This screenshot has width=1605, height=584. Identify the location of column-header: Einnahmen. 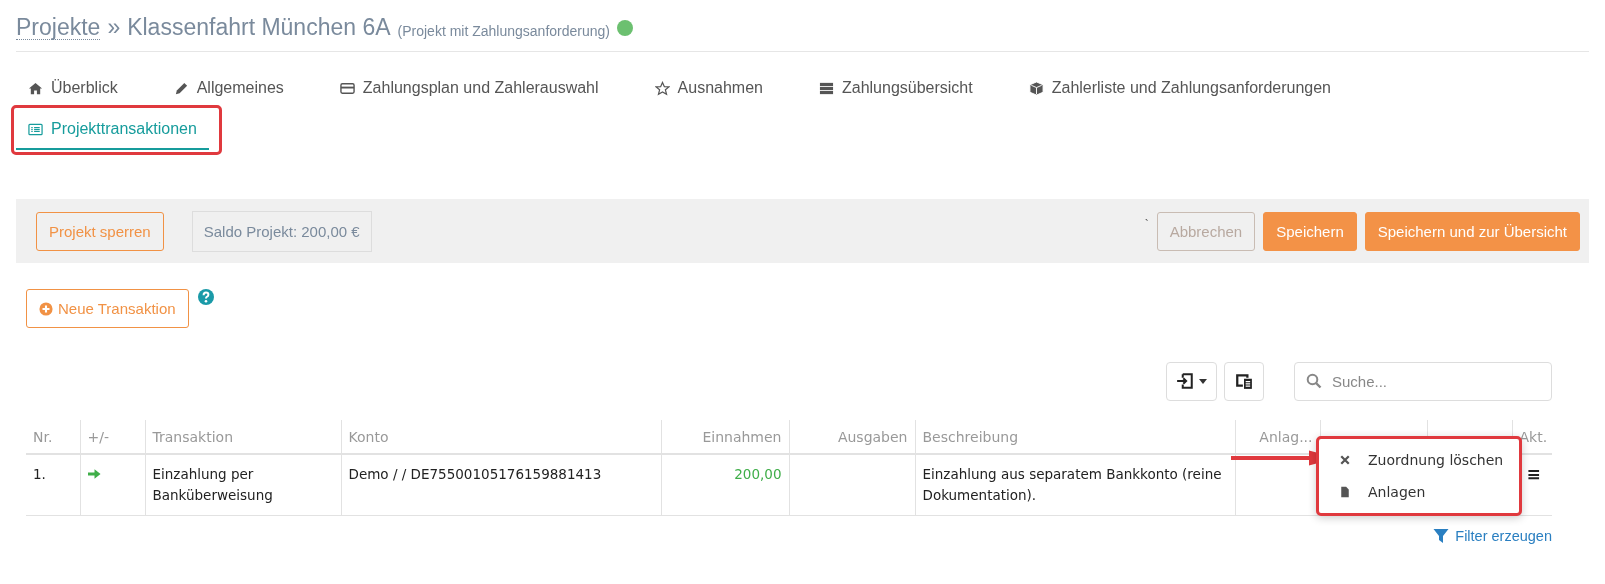
(725, 437).